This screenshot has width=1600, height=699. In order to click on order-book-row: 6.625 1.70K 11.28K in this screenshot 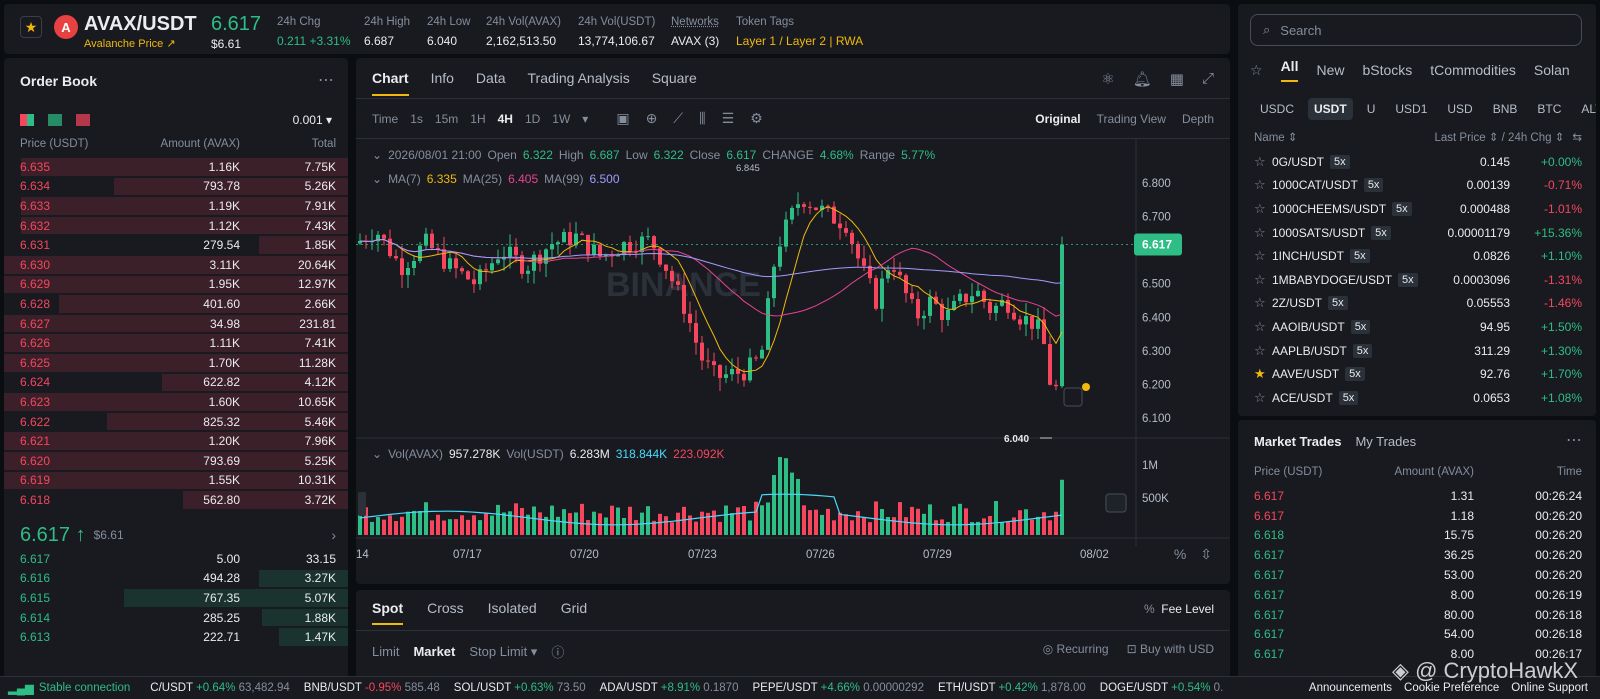, I will do `click(176, 363)`.